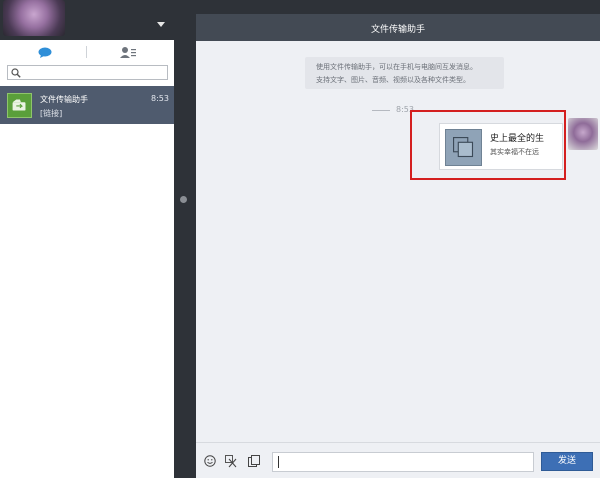  I want to click on tab-divider, so click(86, 52).